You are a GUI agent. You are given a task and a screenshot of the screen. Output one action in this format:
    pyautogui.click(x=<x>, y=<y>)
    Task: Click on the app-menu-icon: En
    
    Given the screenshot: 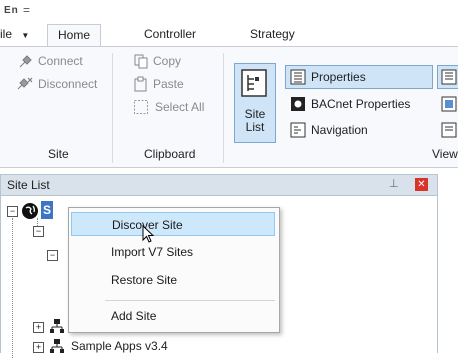 What is the action you would take?
    pyautogui.click(x=11, y=10)
    